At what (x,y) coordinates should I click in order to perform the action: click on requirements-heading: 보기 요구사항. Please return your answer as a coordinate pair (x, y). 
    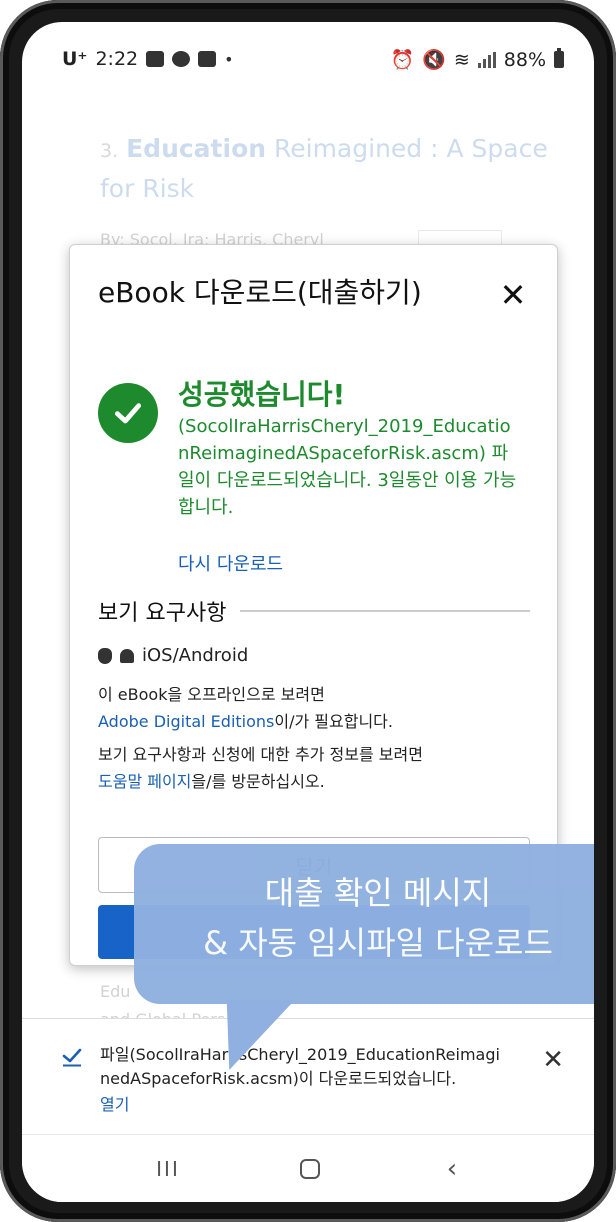
    Looking at the image, I should click on (314, 611).